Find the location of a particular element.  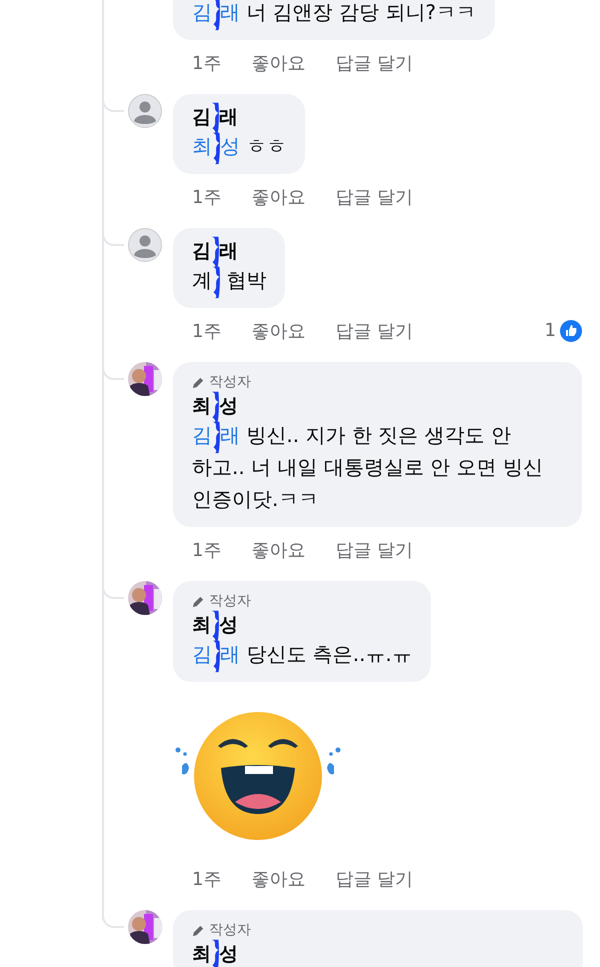

reaction-count: 1 is located at coordinates (550, 331).